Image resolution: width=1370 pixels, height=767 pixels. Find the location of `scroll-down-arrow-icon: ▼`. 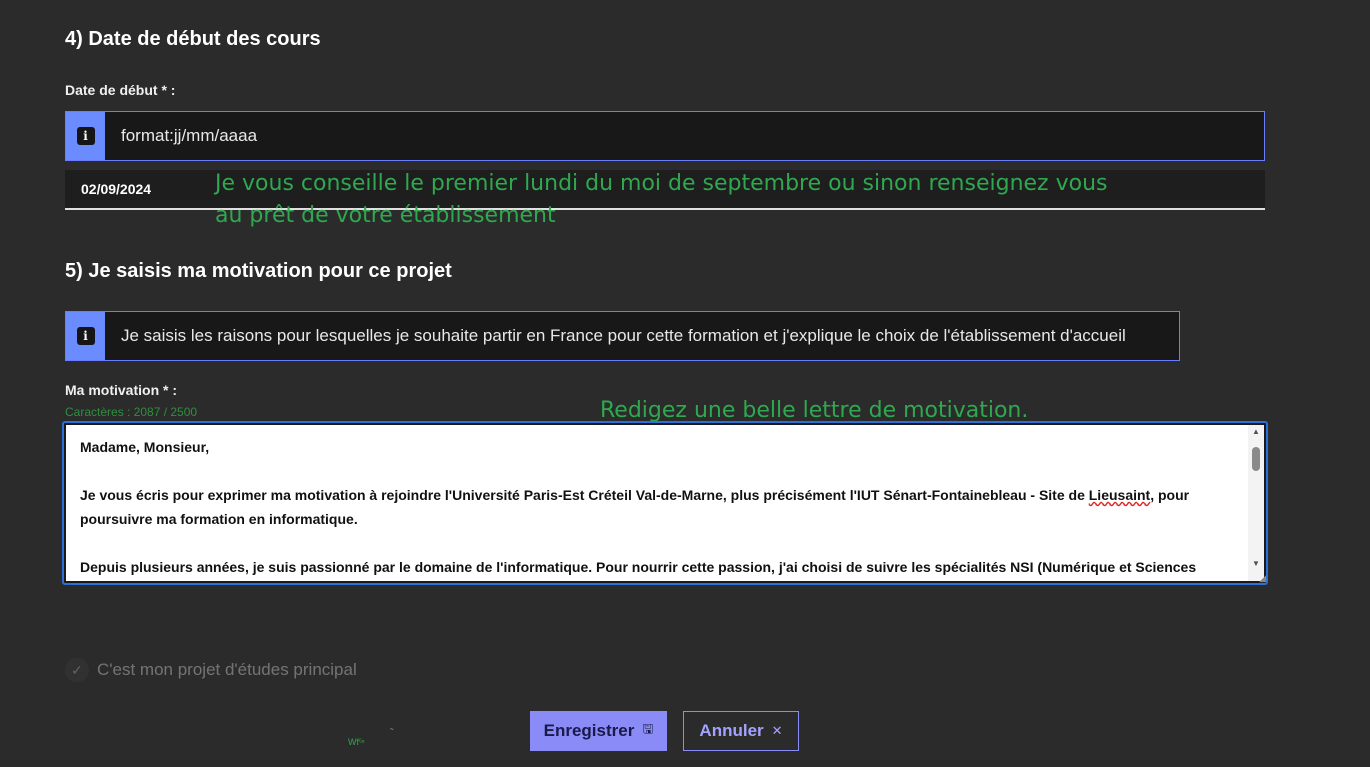

scroll-down-arrow-icon: ▼ is located at coordinates (1256, 564).